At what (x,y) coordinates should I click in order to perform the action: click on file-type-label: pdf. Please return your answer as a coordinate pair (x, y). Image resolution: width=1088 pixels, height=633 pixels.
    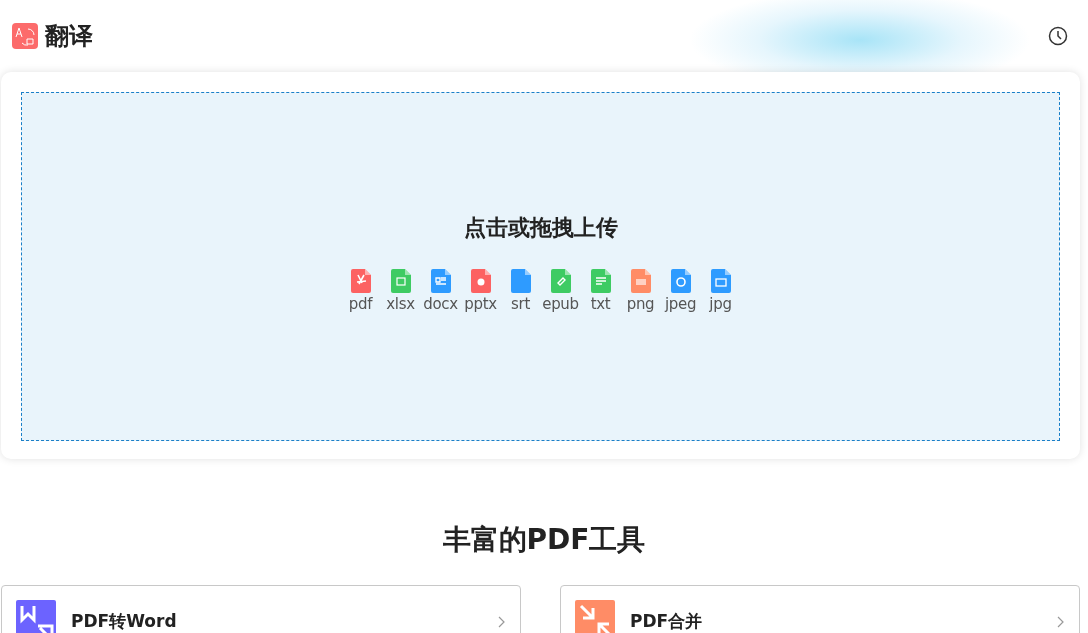
    Looking at the image, I should click on (360, 303).